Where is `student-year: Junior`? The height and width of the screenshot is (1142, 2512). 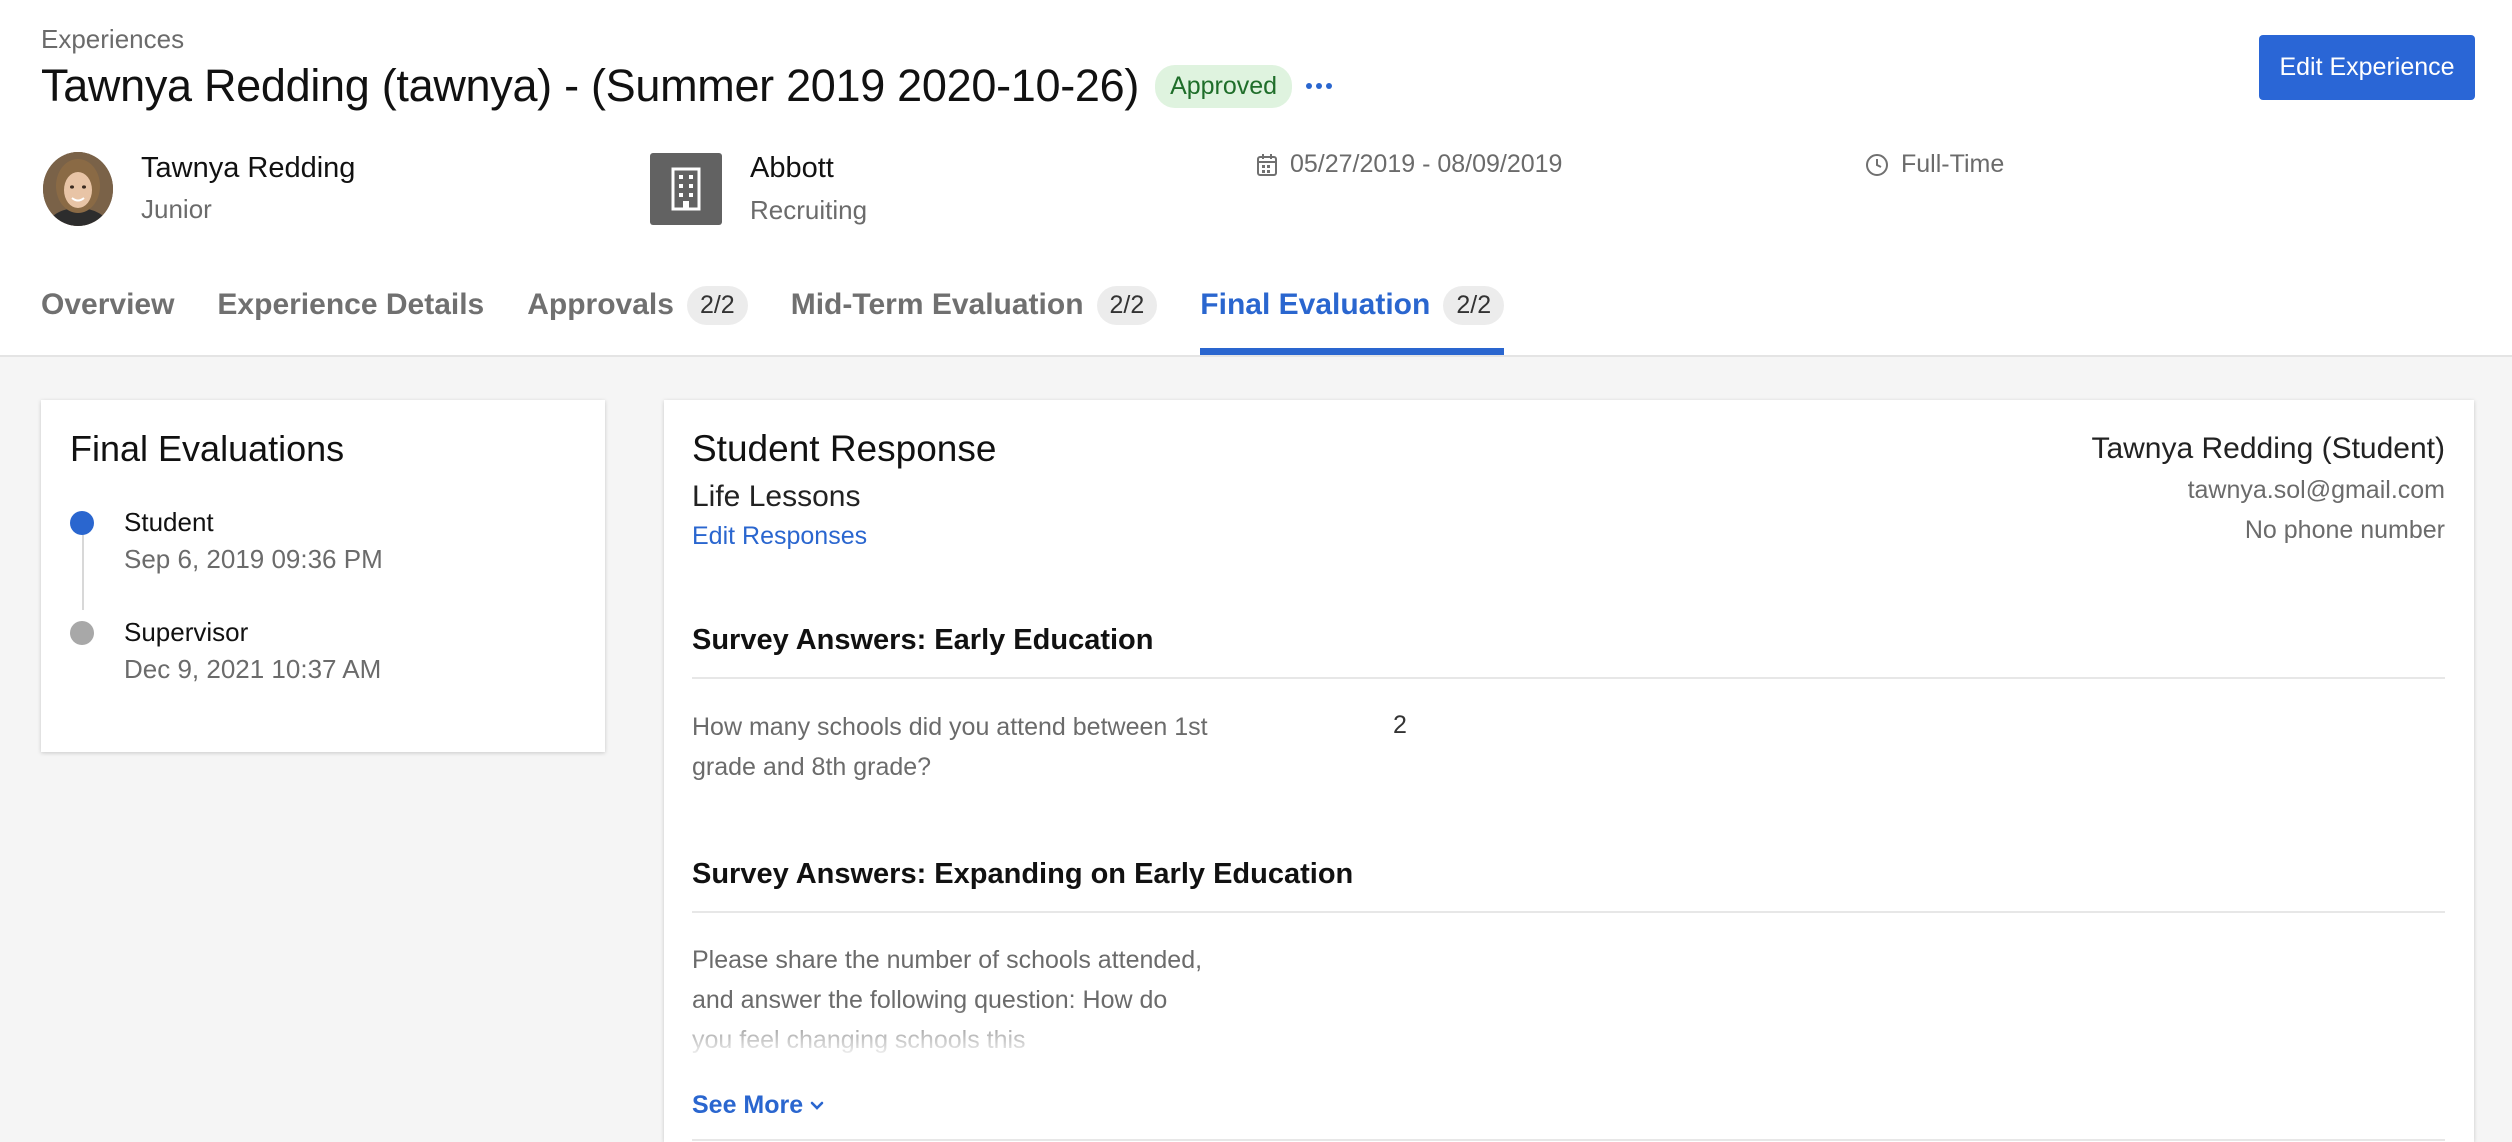 student-year: Junior is located at coordinates (176, 209).